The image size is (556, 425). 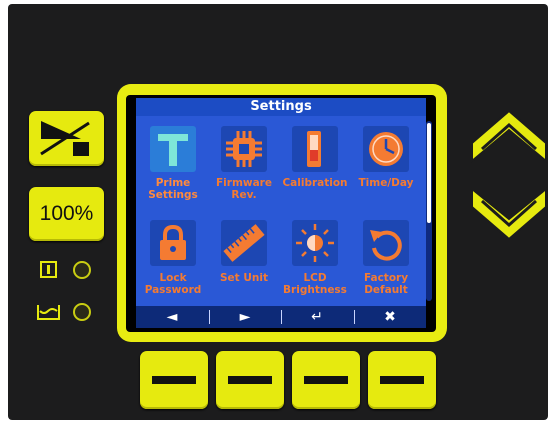 What do you see at coordinates (386, 284) in the screenshot?
I see `menu-item-label: Factory Default` at bounding box center [386, 284].